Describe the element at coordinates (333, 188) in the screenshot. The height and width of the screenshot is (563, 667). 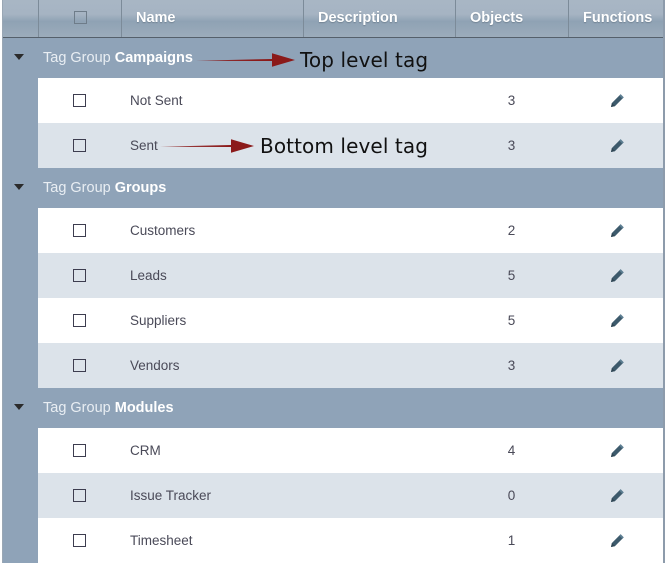
I see `group-header-row: Tag Group Groups` at that location.